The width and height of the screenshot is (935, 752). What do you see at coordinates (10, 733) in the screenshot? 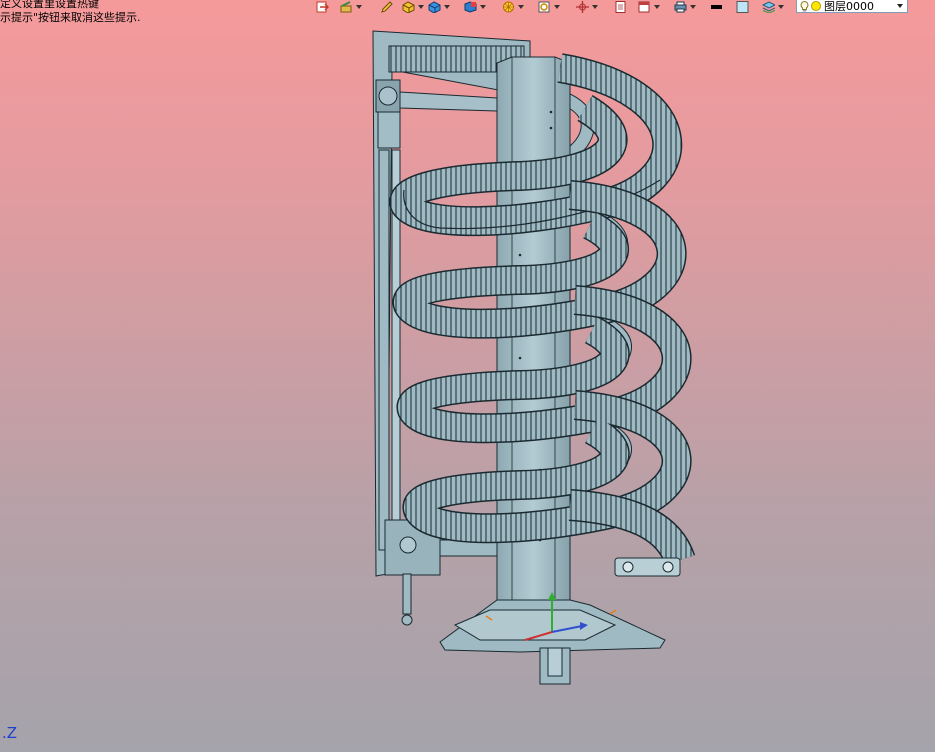
I see `z-axis-label: .Z` at bounding box center [10, 733].